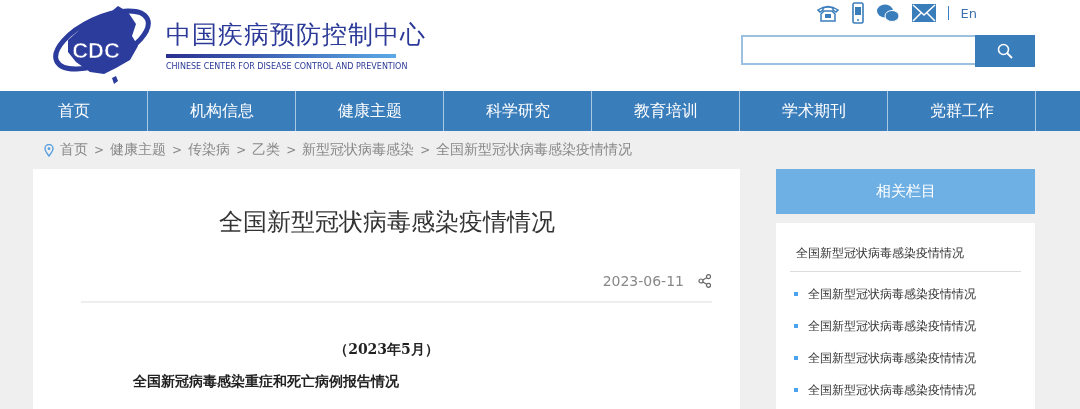  I want to click on breadcrumb-link: 首页, so click(74, 150).